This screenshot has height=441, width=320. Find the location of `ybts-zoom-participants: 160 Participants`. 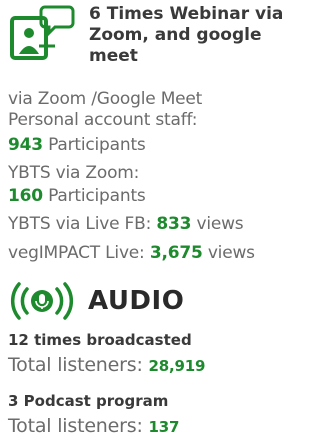

ybts-zoom-participants: 160 Participants is located at coordinates (77, 196).